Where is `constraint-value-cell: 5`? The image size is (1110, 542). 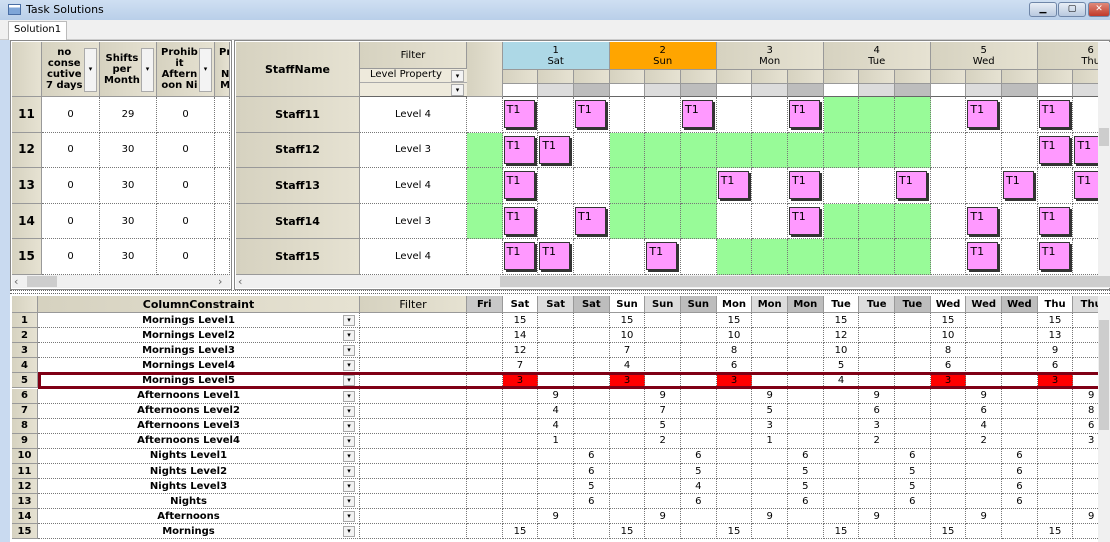
constraint-value-cell: 5 is located at coordinates (913, 472).